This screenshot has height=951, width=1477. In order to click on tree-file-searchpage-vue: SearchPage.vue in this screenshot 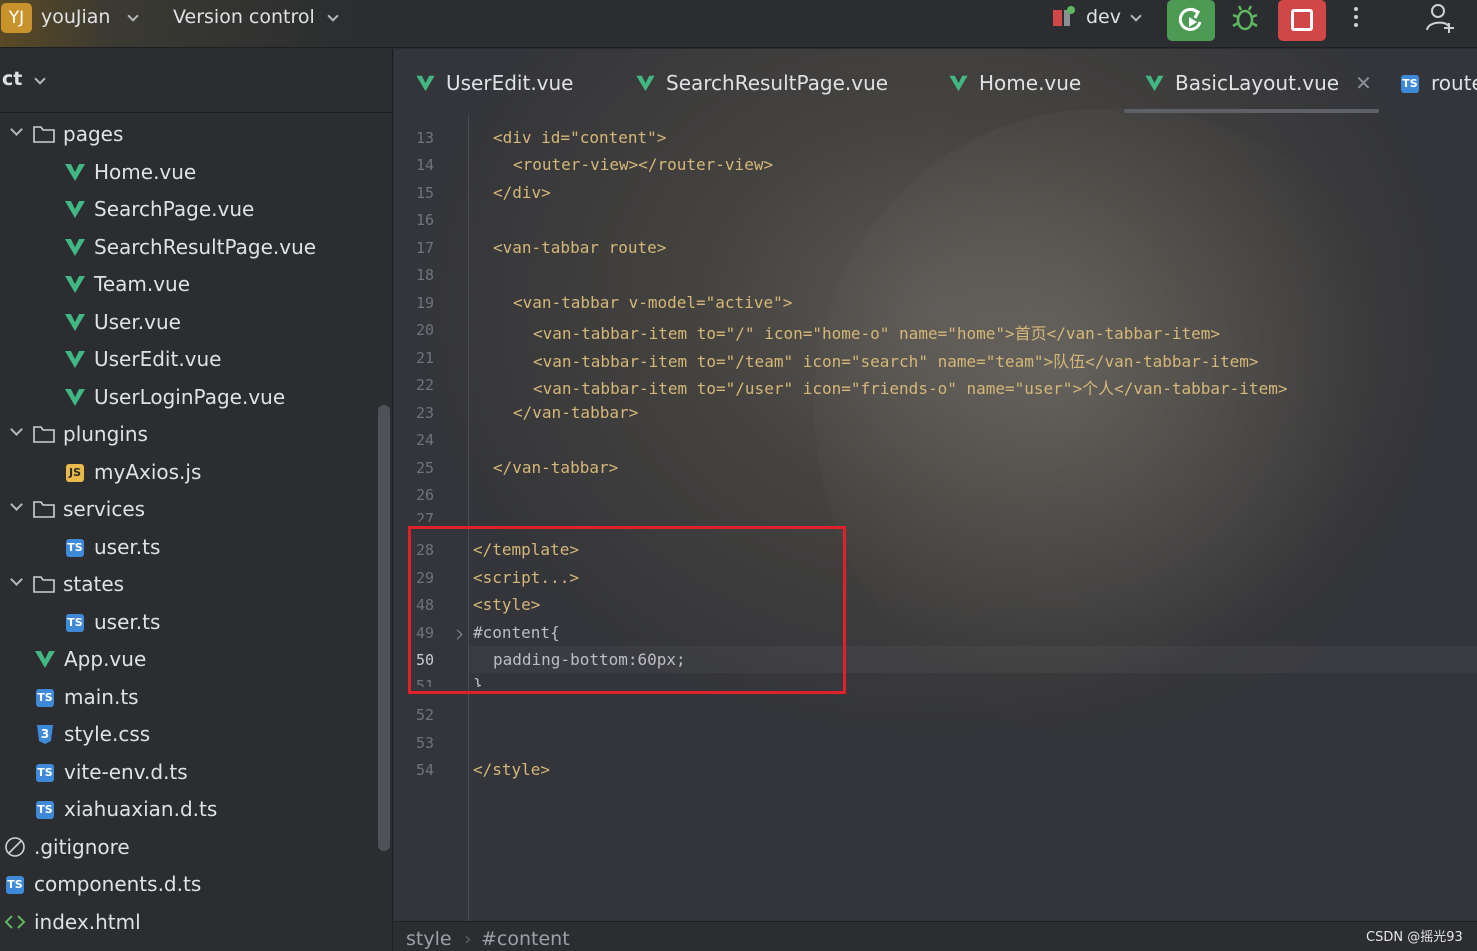, I will do `click(159, 208)`.